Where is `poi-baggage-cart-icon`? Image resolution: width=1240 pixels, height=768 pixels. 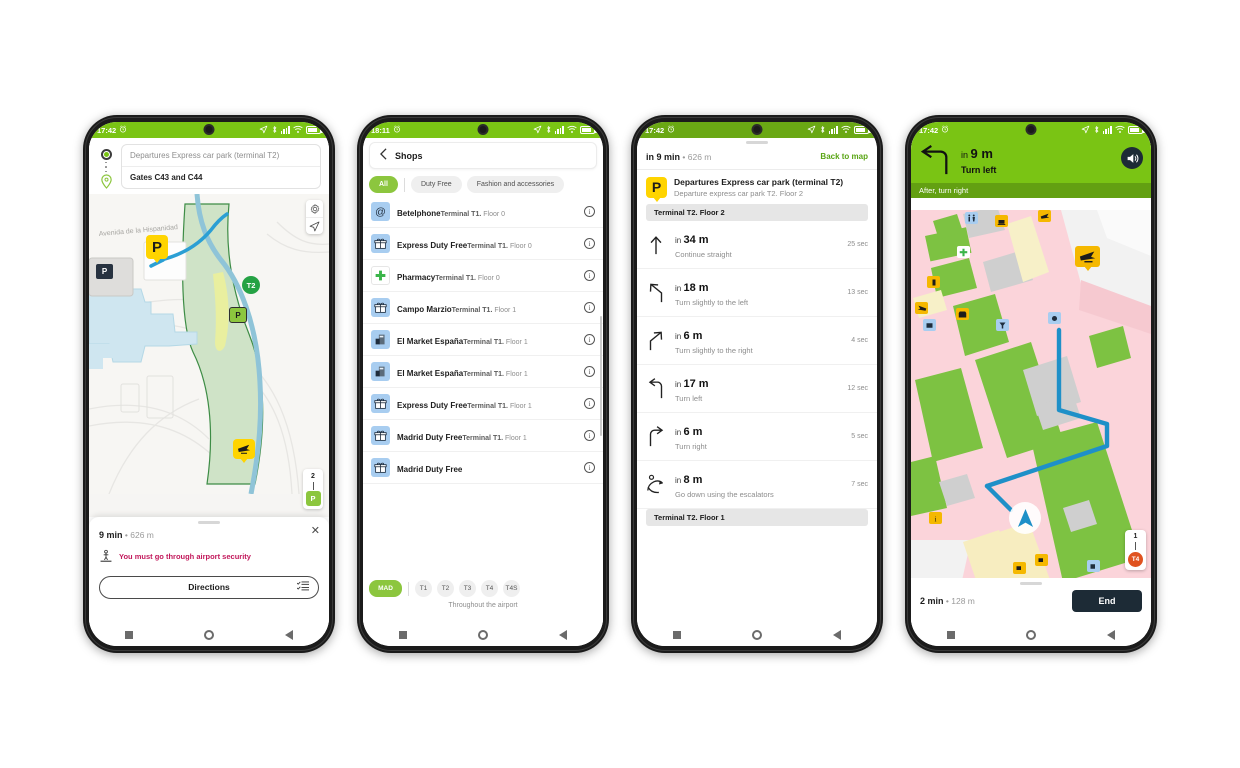 poi-baggage-cart-icon is located at coordinates (1019, 568).